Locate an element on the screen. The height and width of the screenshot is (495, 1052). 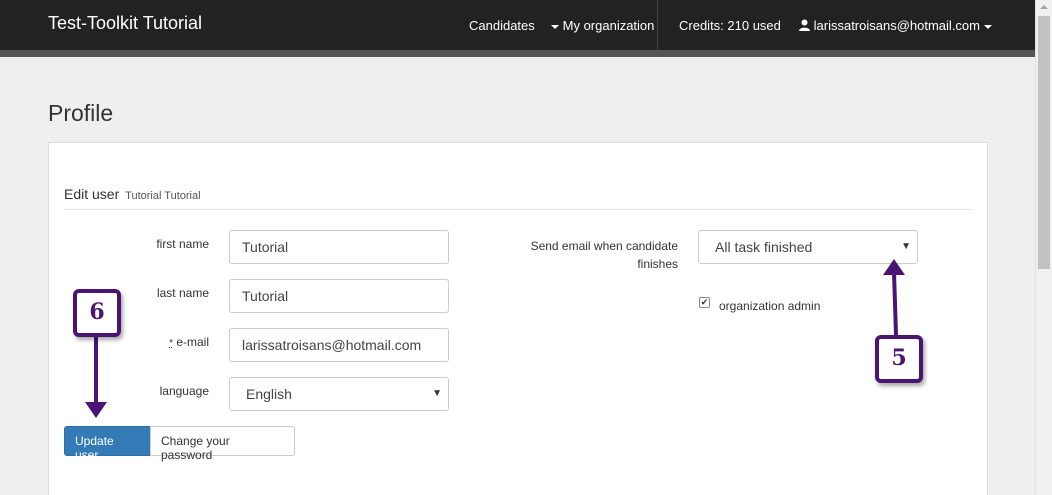
section-divider is located at coordinates (518, 209).